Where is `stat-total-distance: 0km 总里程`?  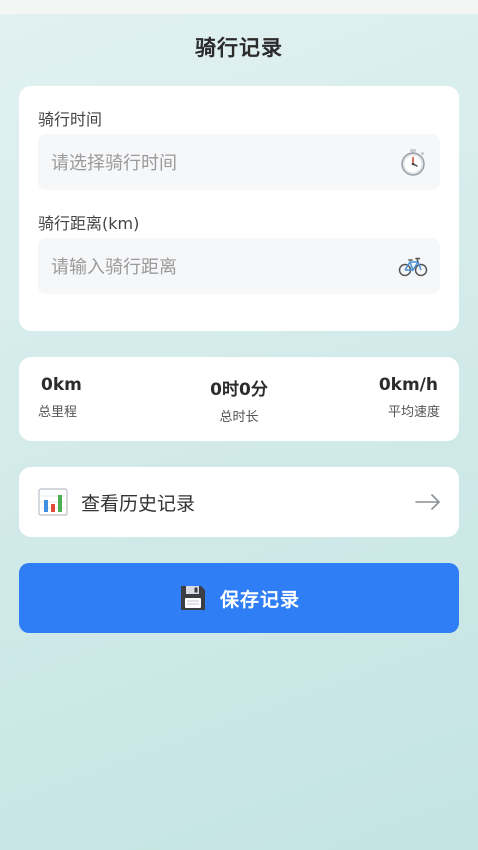
stat-total-distance: 0km 总里程 is located at coordinates (60, 397).